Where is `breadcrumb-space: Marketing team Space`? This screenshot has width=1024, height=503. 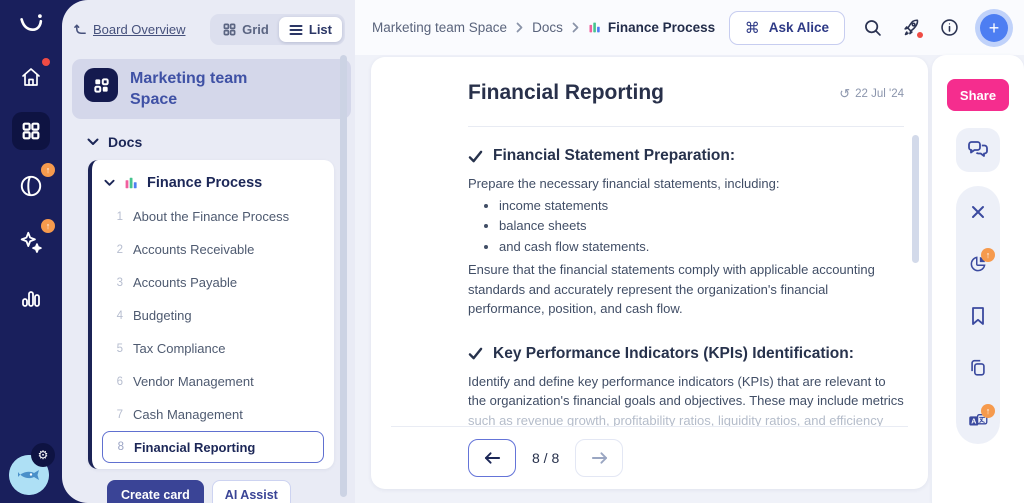
breadcrumb-space: Marketing team Space is located at coordinates (439, 27).